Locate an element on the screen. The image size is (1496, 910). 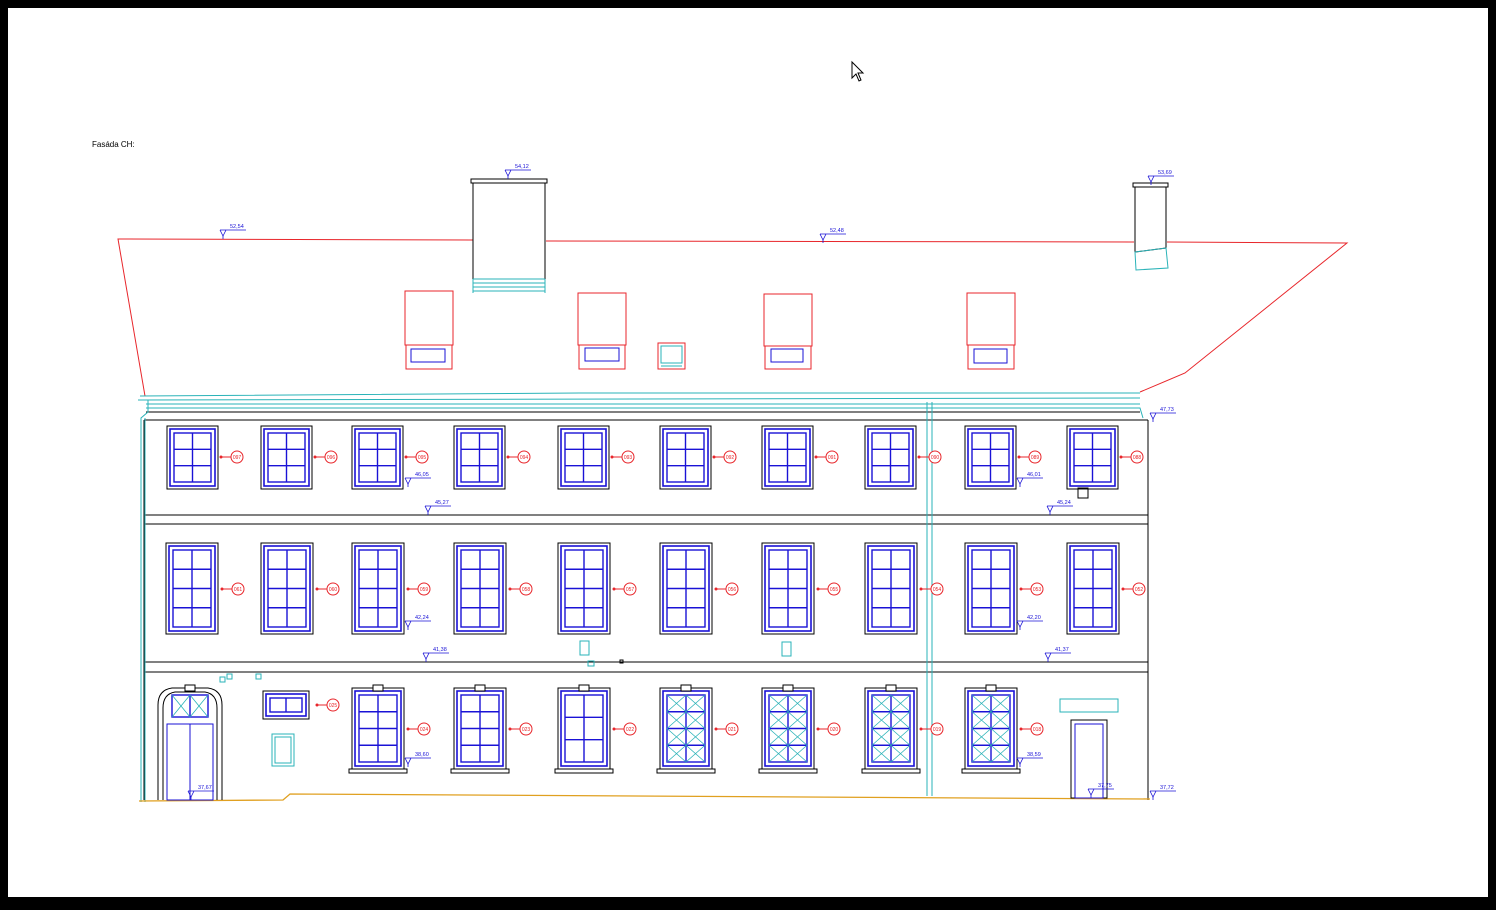
elevation-value: 42,24 is located at coordinates (422, 618).